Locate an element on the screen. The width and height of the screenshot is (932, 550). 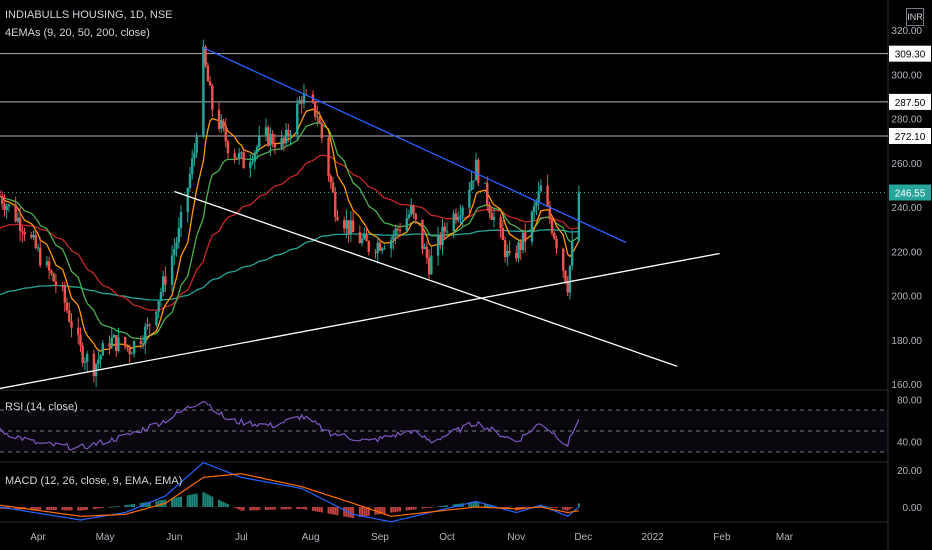
macd-tick-label: 20.00 is located at coordinates (909, 471).